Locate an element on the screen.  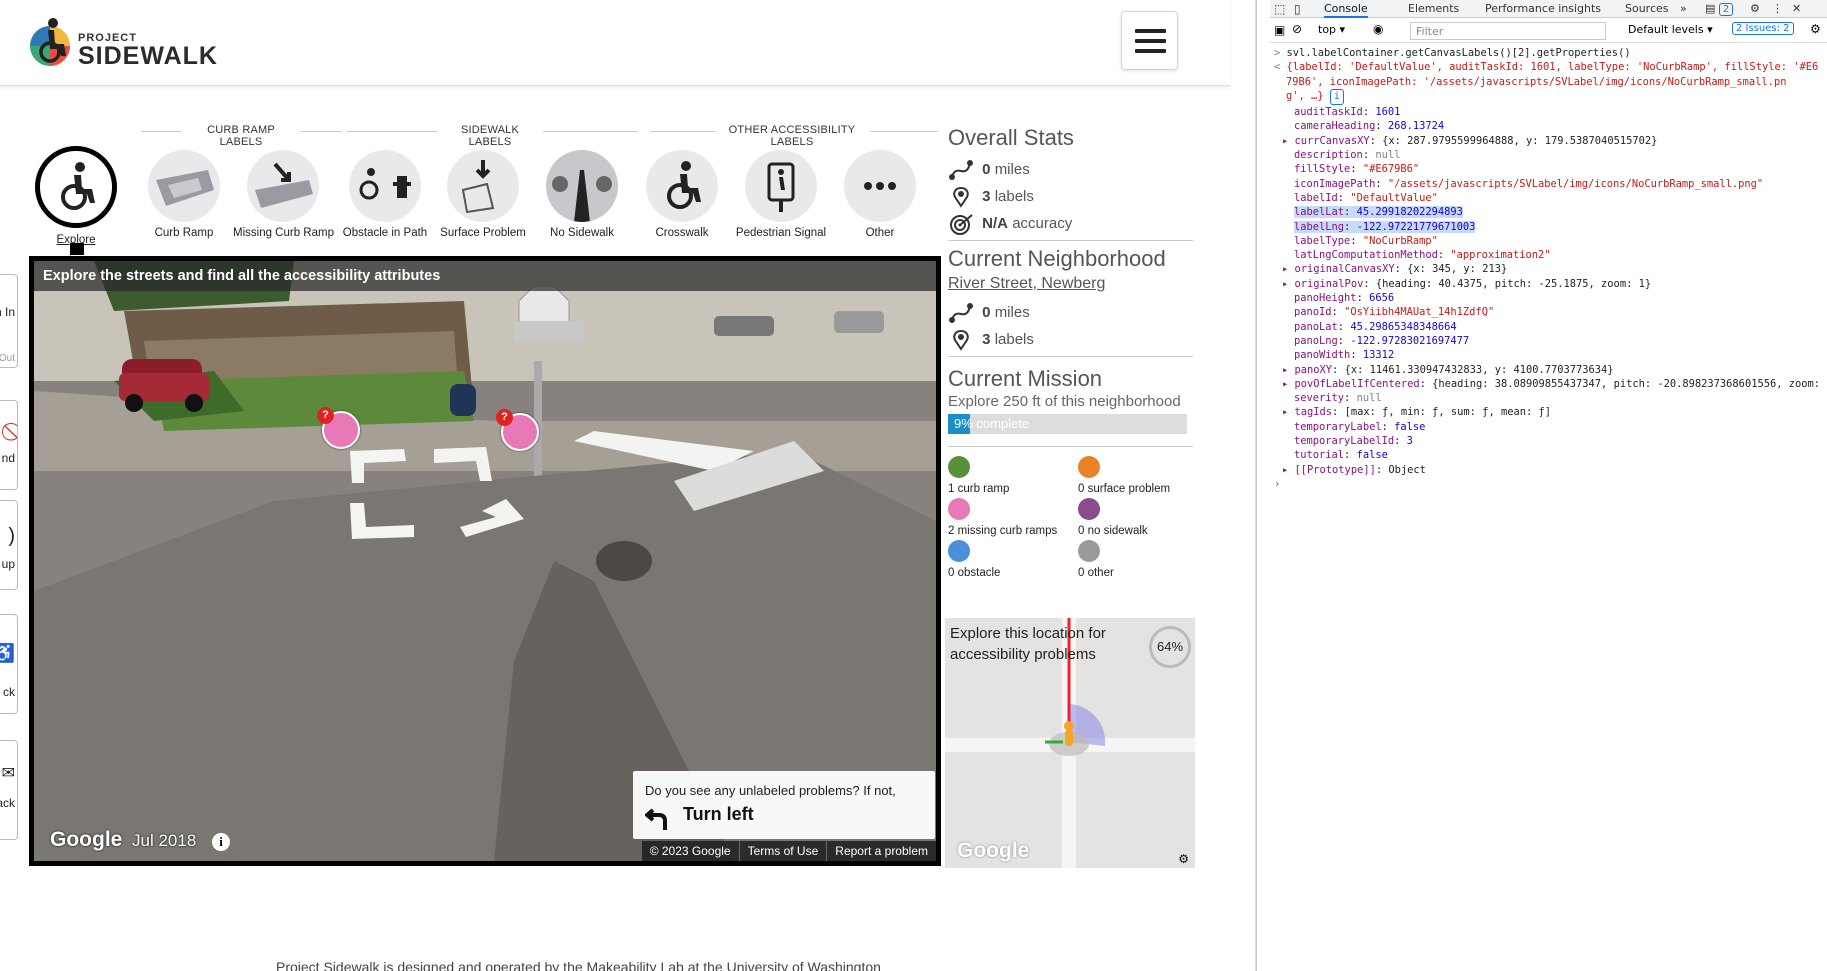
neighborhood-labels: 3 labels is located at coordinates (991, 341).